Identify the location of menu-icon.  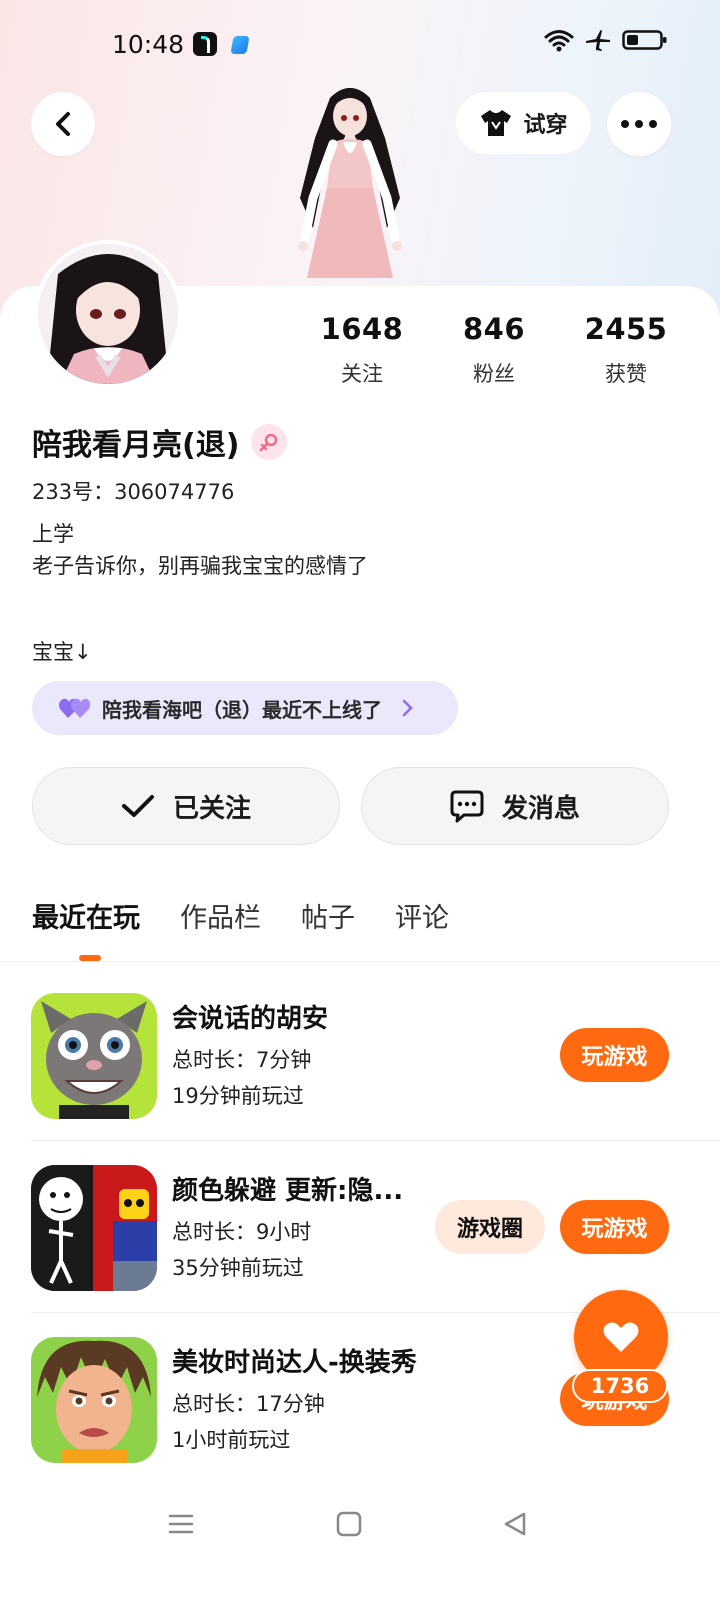
(181, 1524).